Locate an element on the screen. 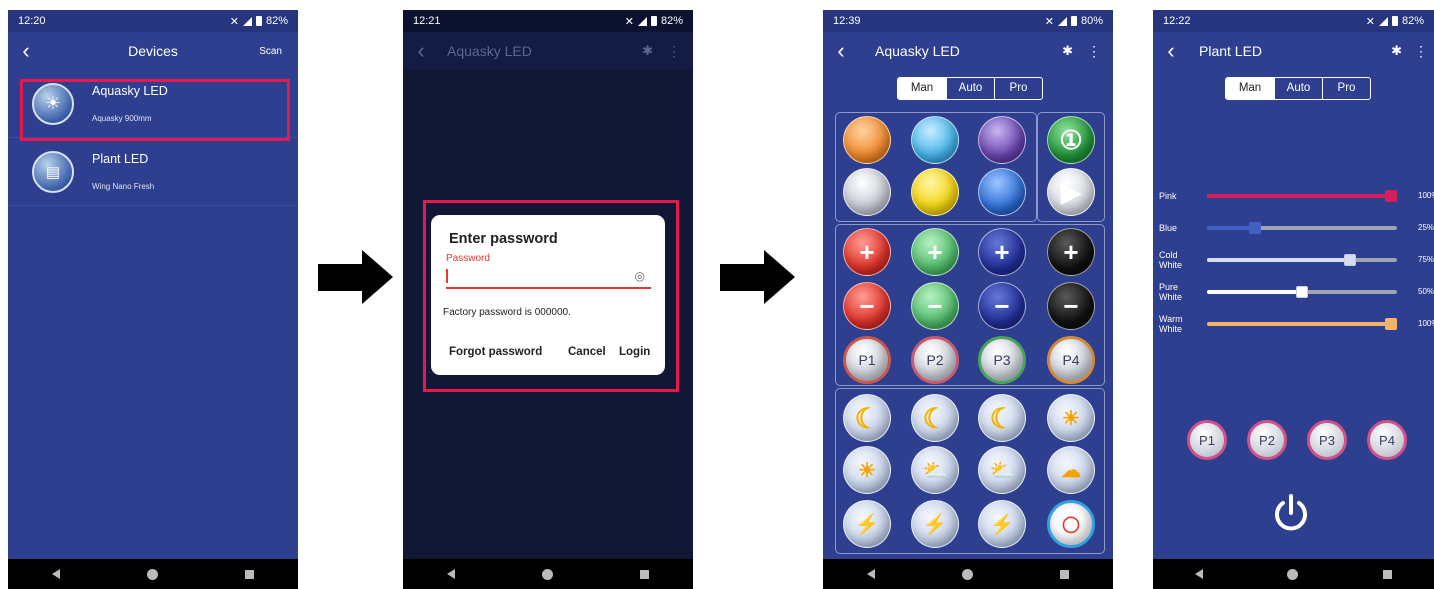 The height and width of the screenshot is (589, 1434). cancel-button: Cancel is located at coordinates (587, 352).